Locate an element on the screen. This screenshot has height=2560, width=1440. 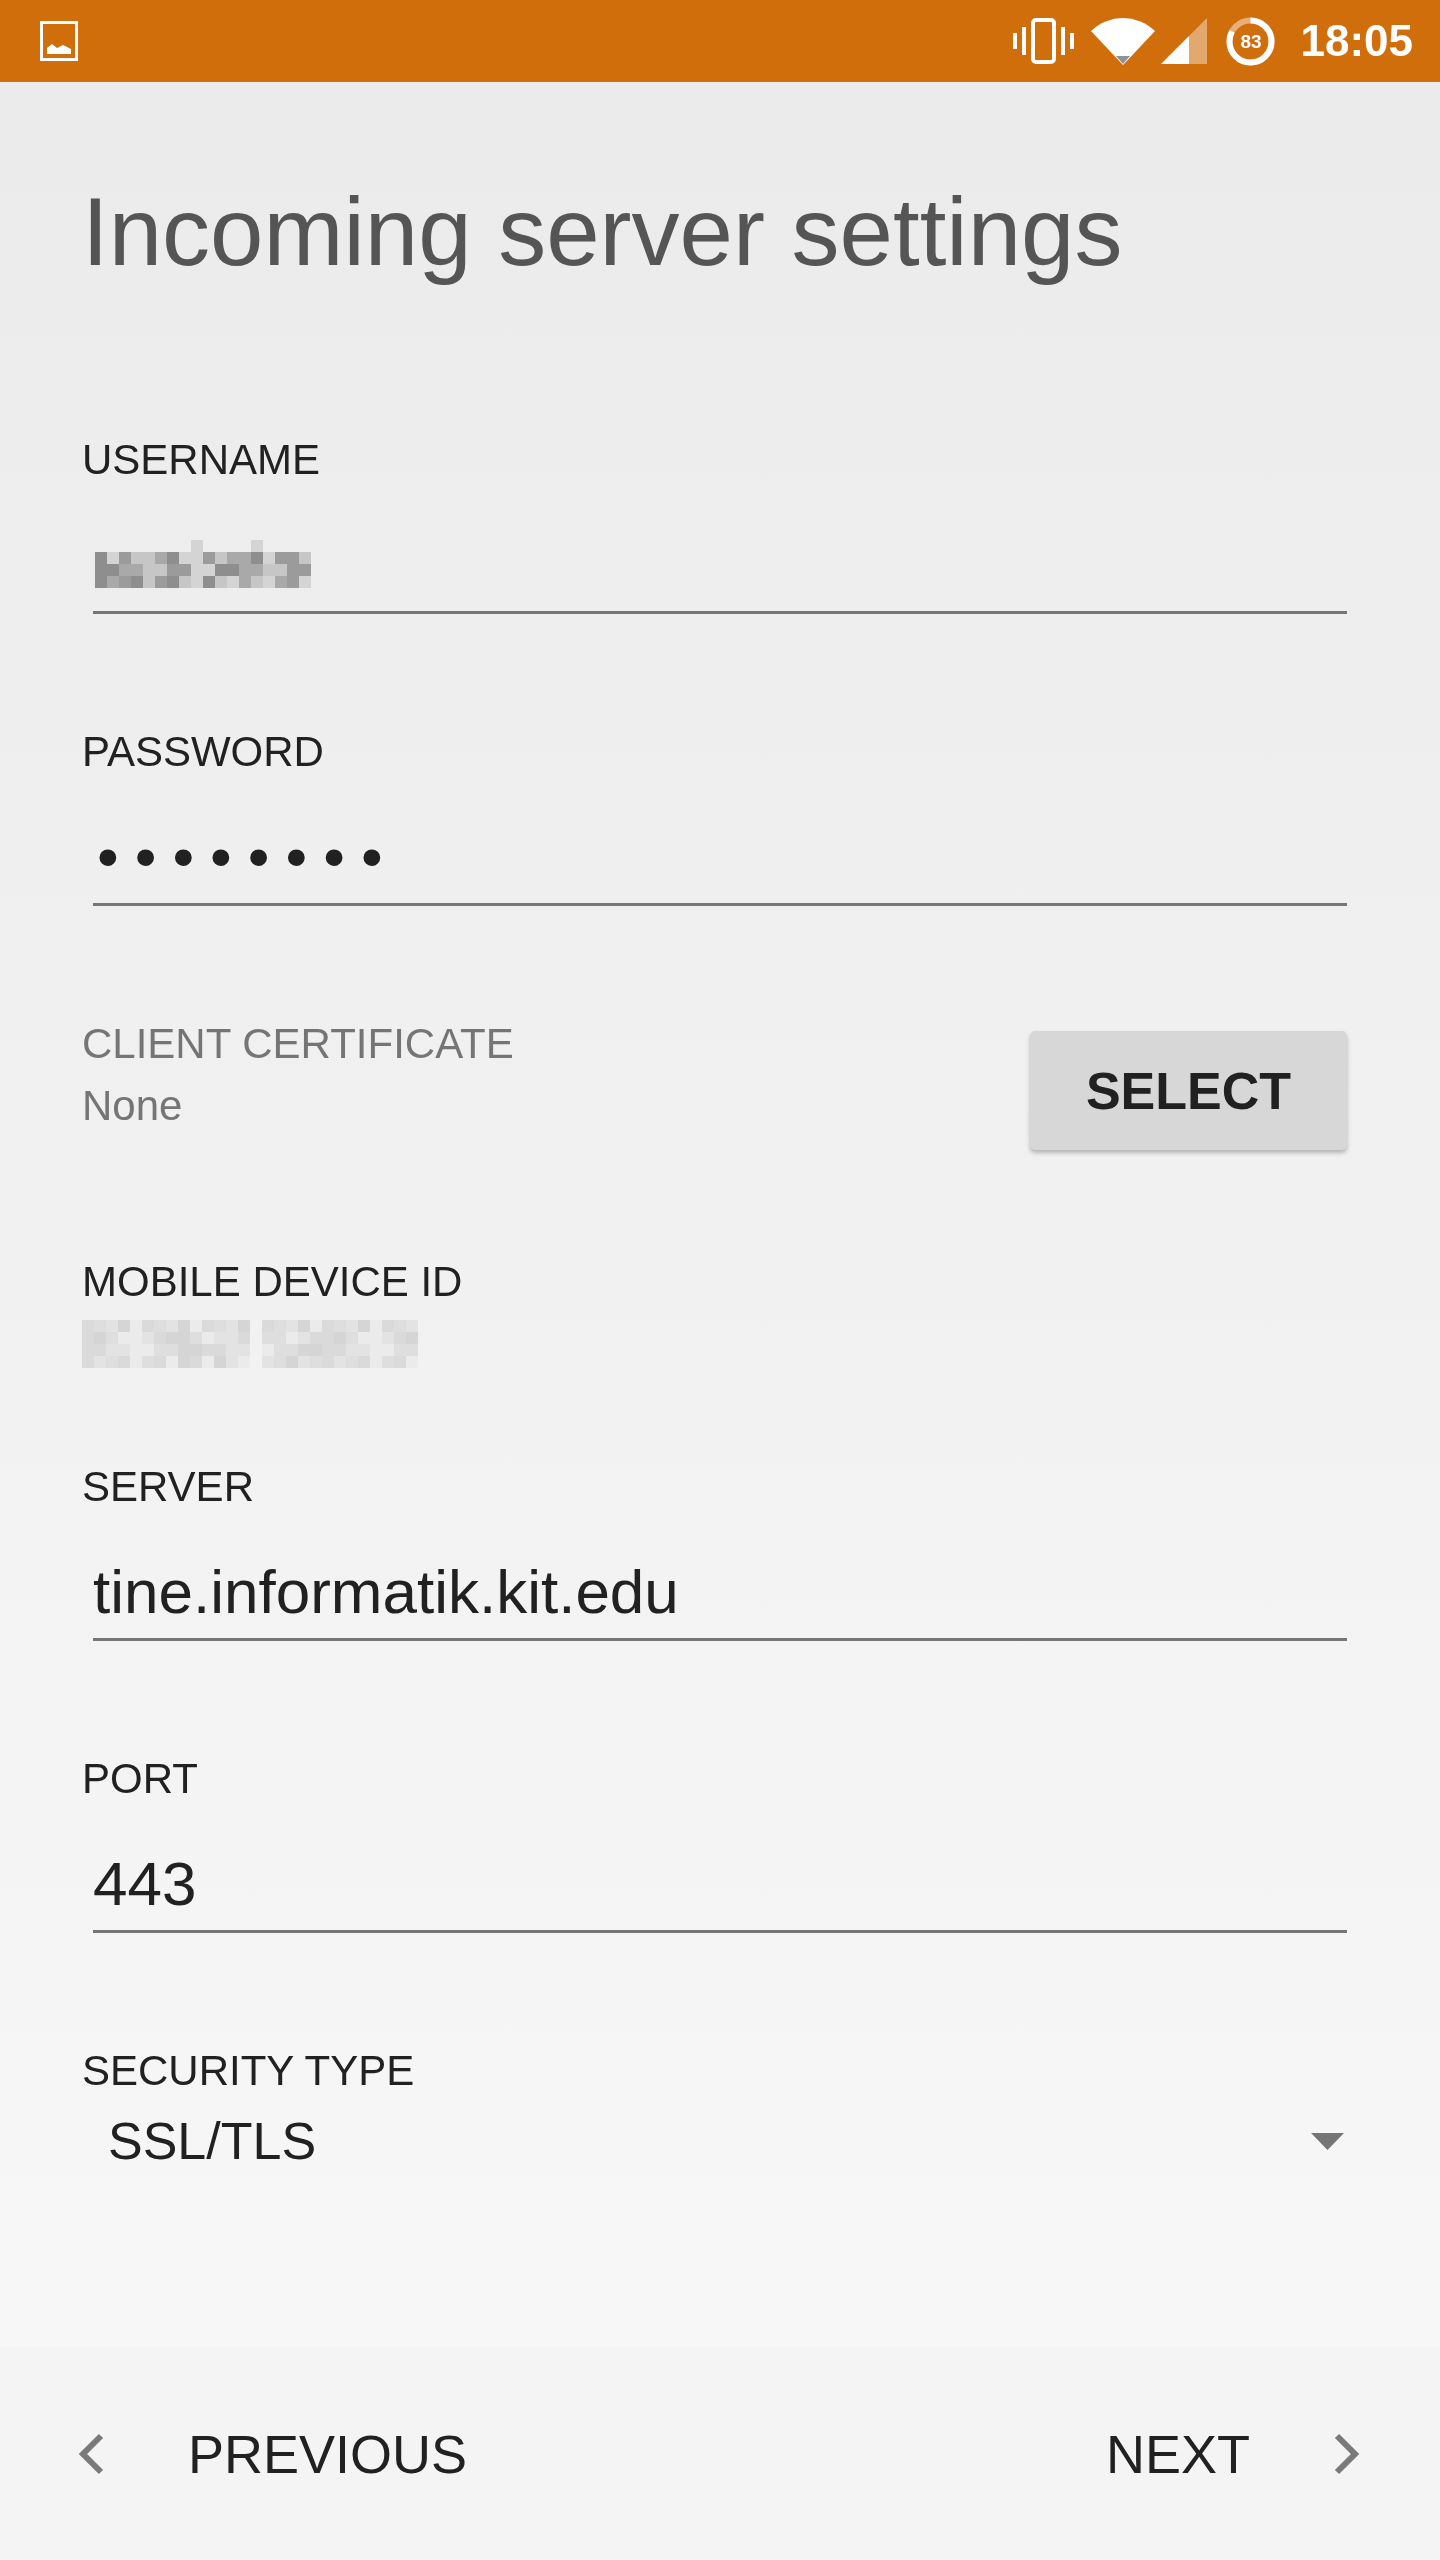
chevron-left-icon is located at coordinates (91, 2453).